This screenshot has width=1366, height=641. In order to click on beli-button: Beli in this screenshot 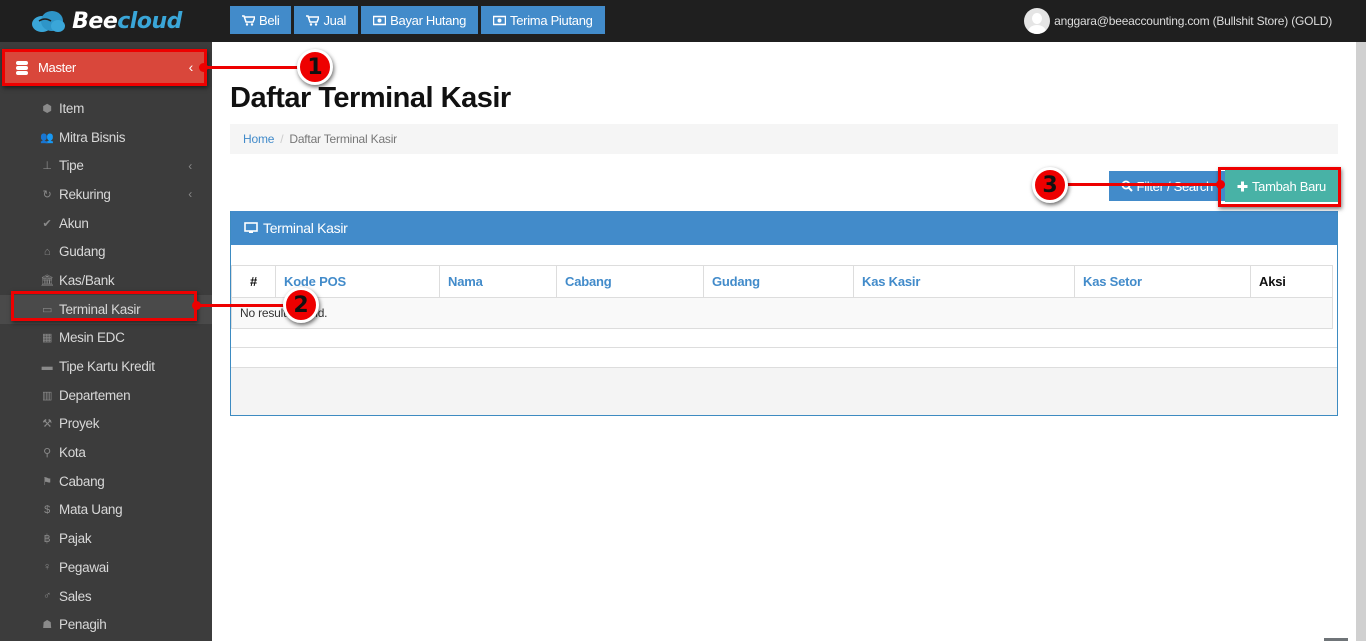, I will do `click(261, 20)`.